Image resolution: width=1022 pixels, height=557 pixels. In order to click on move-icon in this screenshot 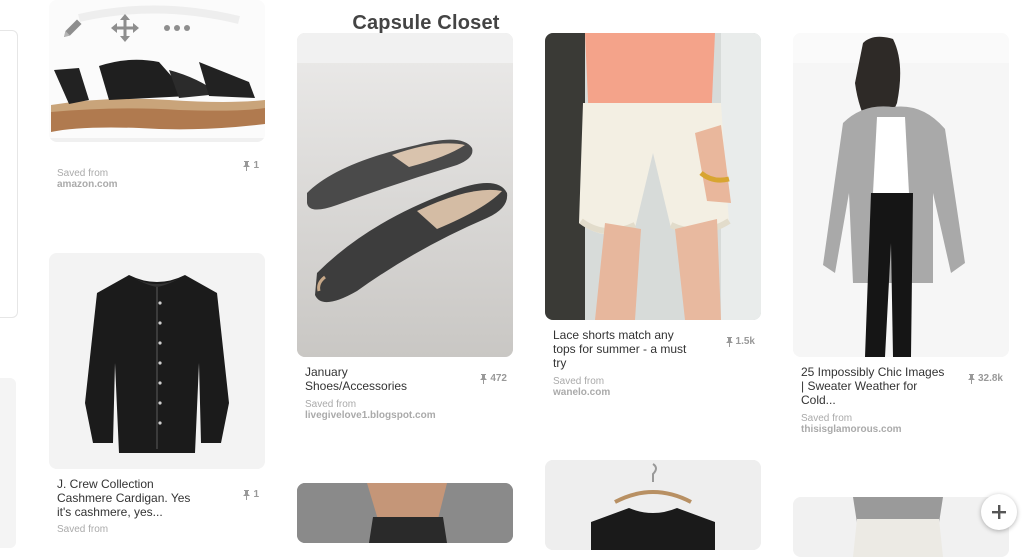, I will do `click(125, 28)`.